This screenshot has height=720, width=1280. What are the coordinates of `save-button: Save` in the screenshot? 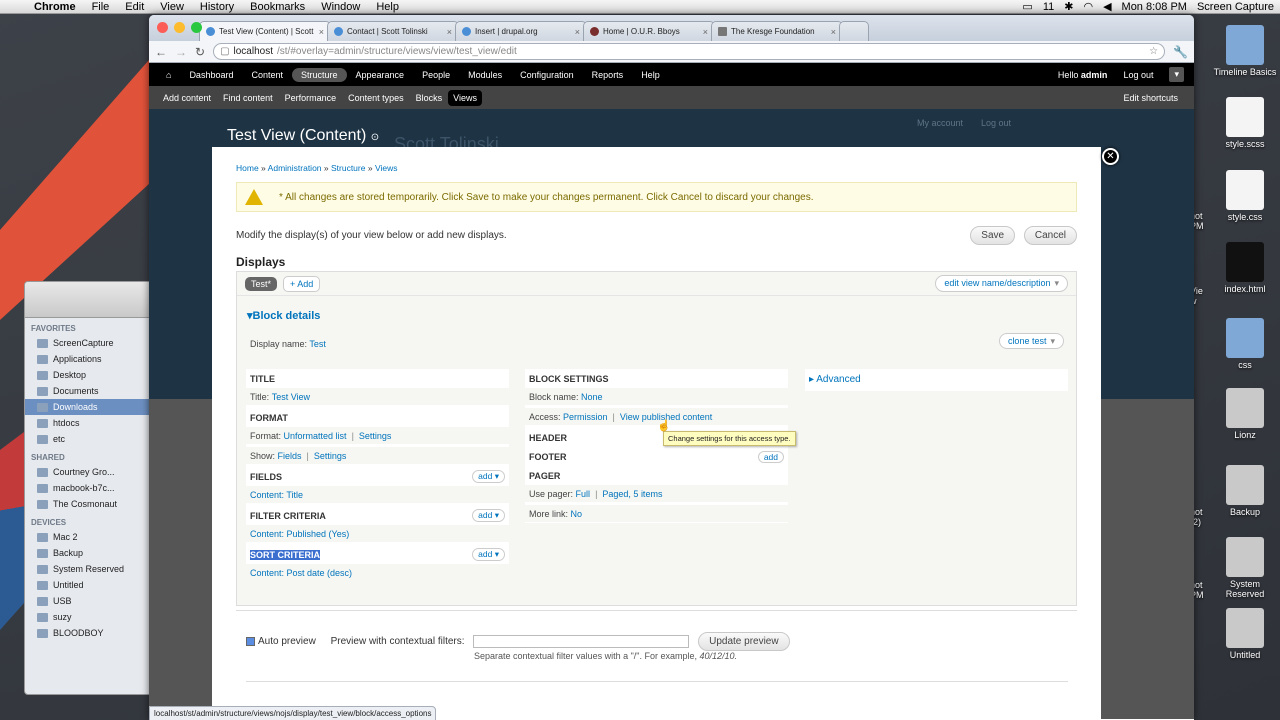 It's located at (993, 235).